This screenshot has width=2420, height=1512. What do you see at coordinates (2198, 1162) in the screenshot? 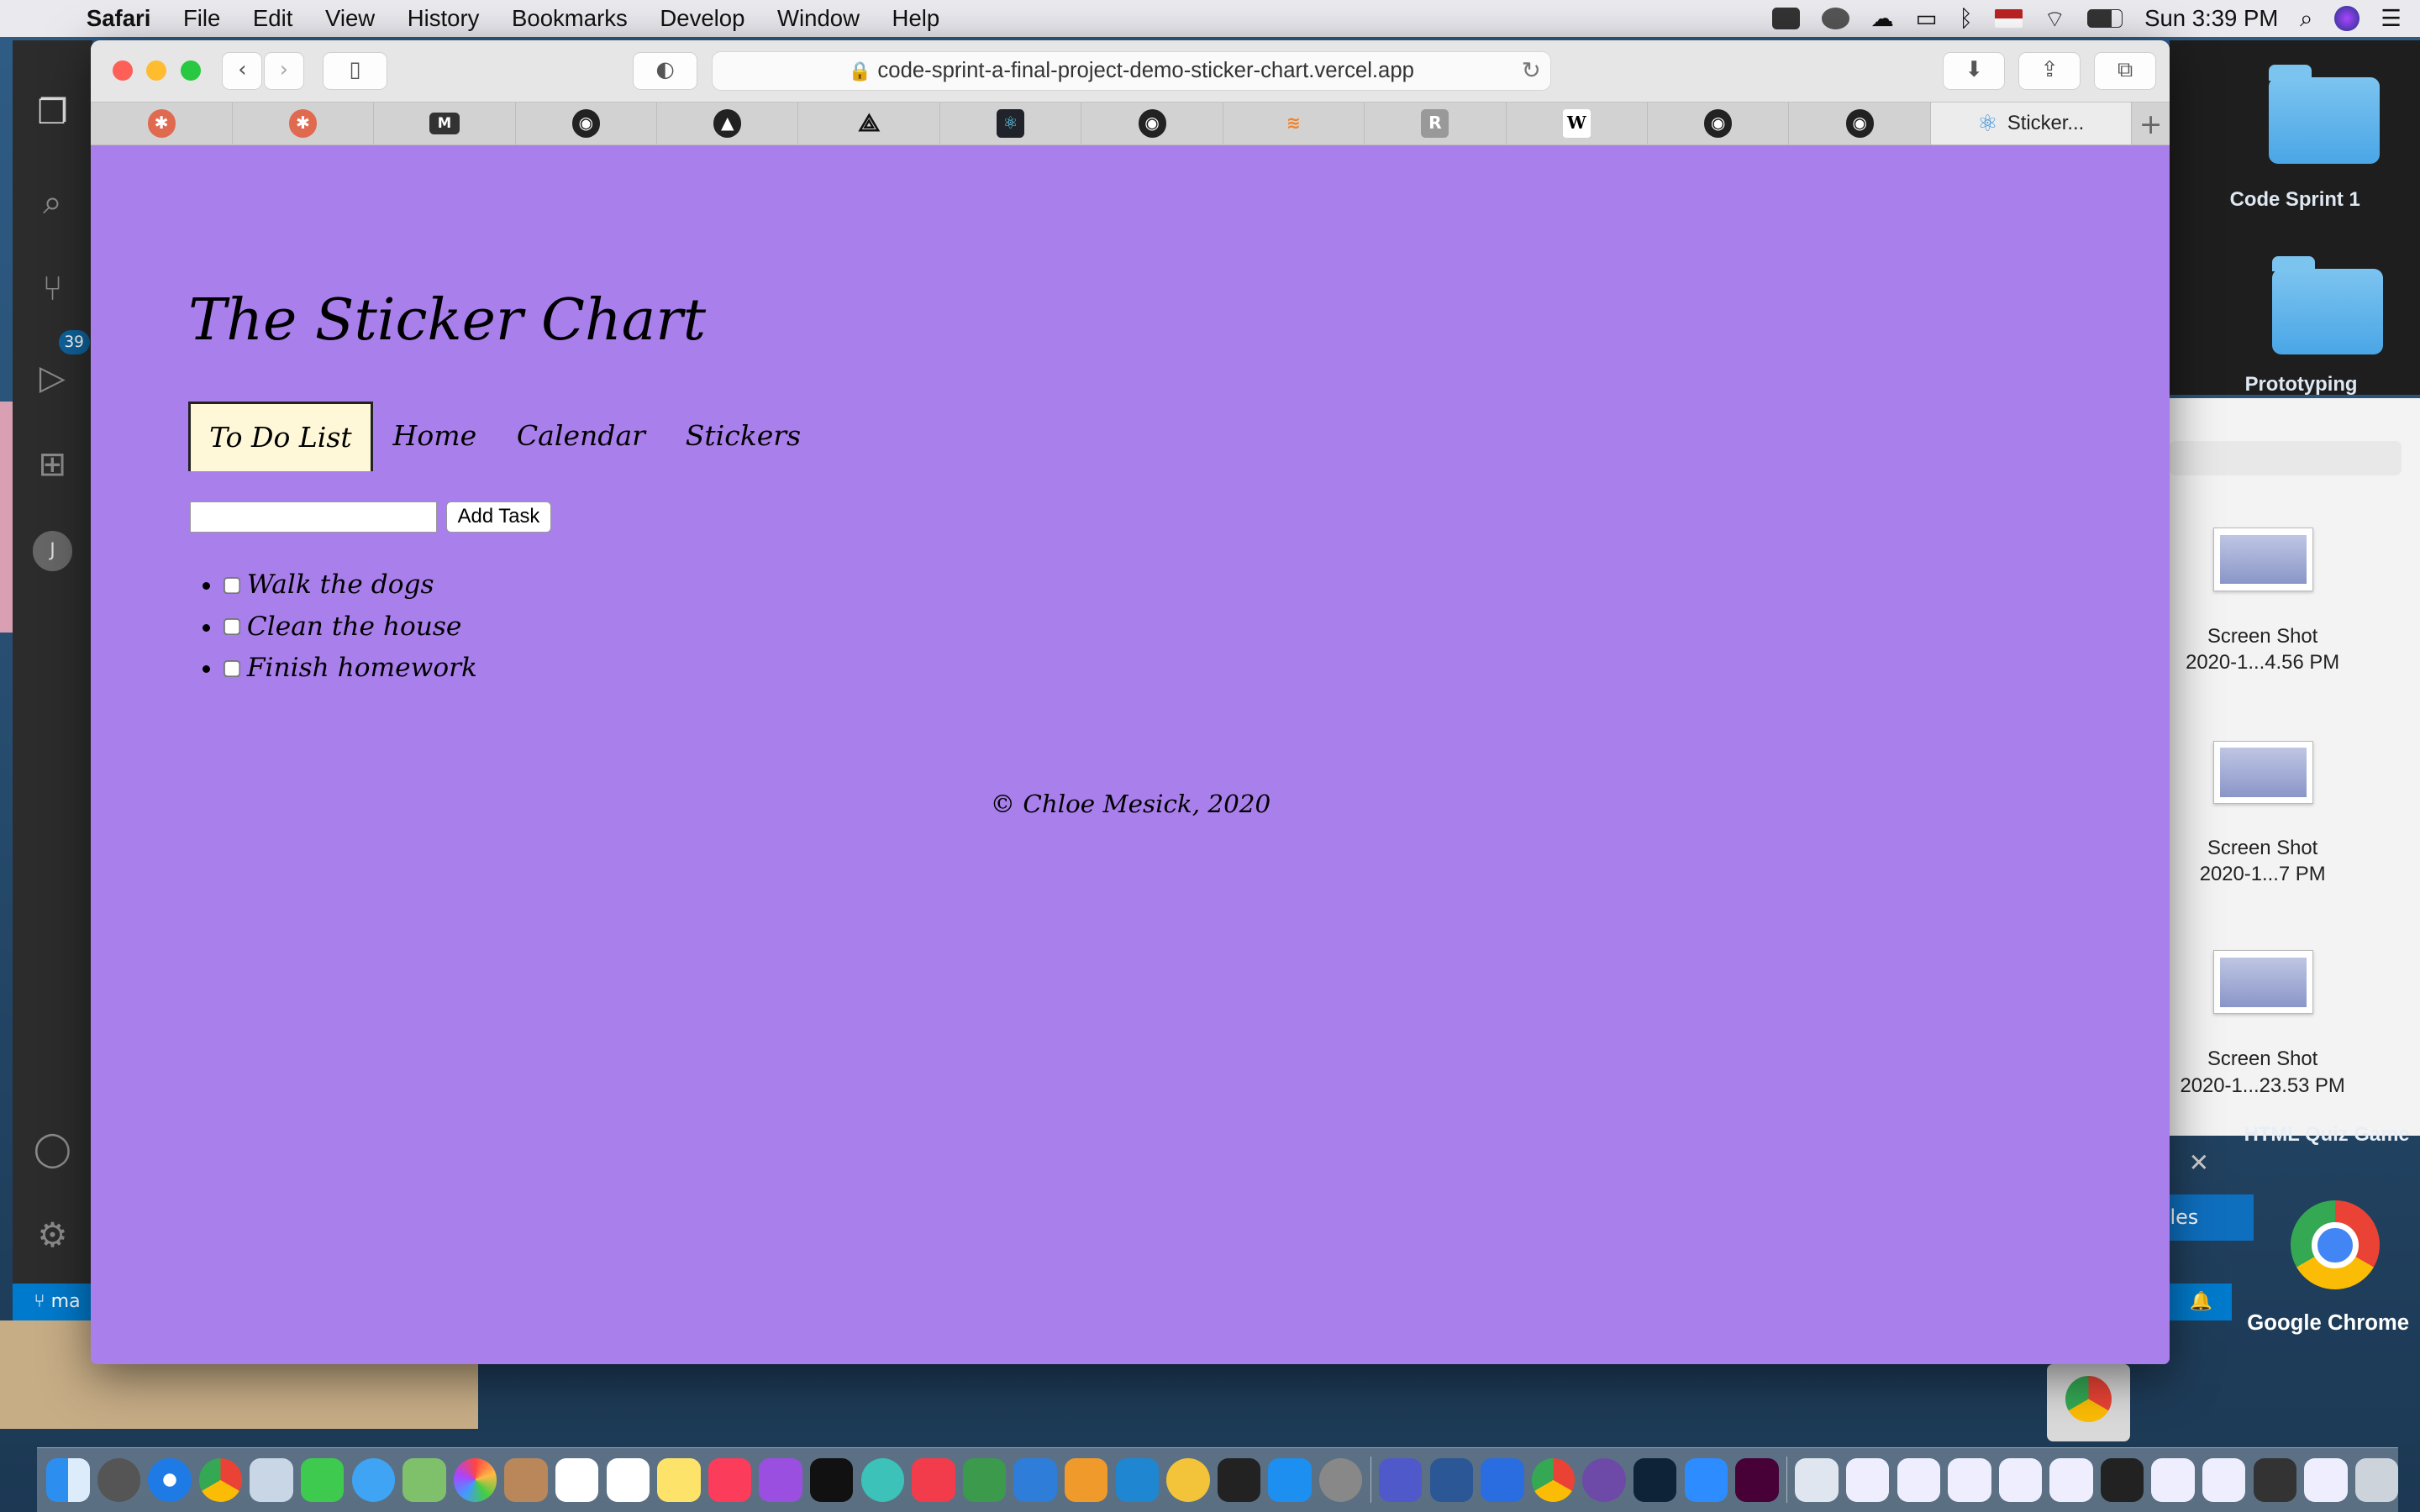
I see `close-icon: ✕` at bounding box center [2198, 1162].